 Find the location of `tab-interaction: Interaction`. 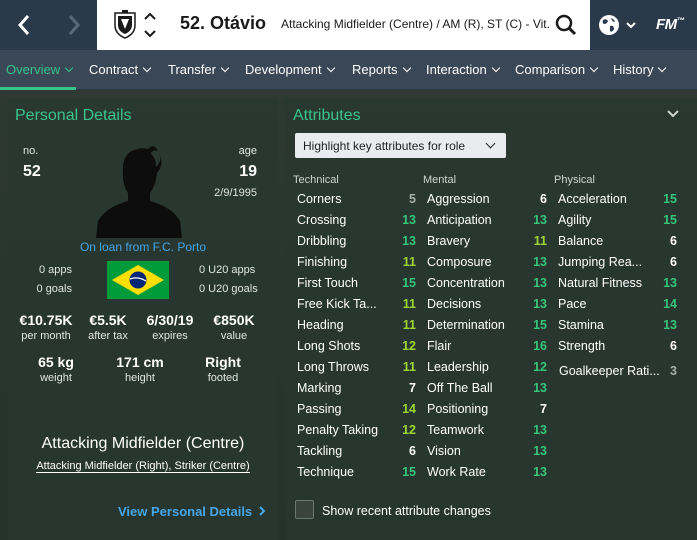

tab-interaction: Interaction is located at coordinates (463, 69).